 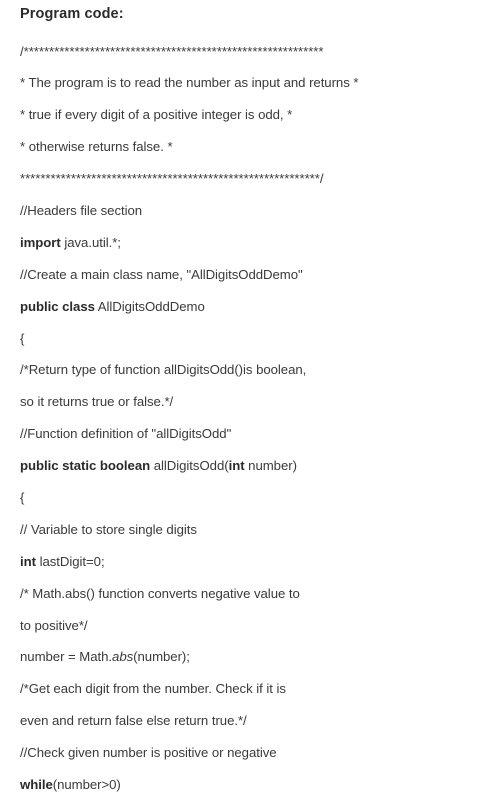 What do you see at coordinates (96, 147) in the screenshot?
I see `code-segment: * otherwise returns false. *` at bounding box center [96, 147].